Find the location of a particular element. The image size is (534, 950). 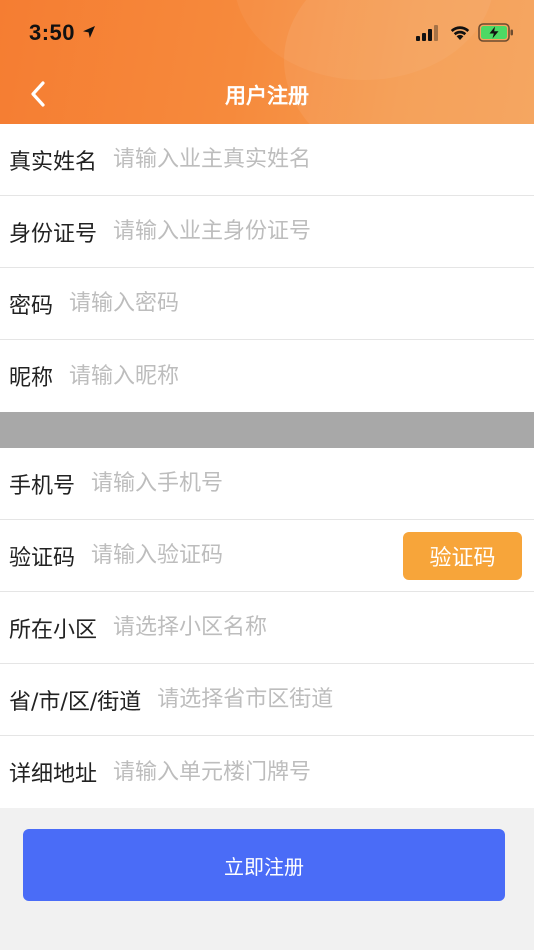

community-row: 所在小区 is located at coordinates (267, 628).